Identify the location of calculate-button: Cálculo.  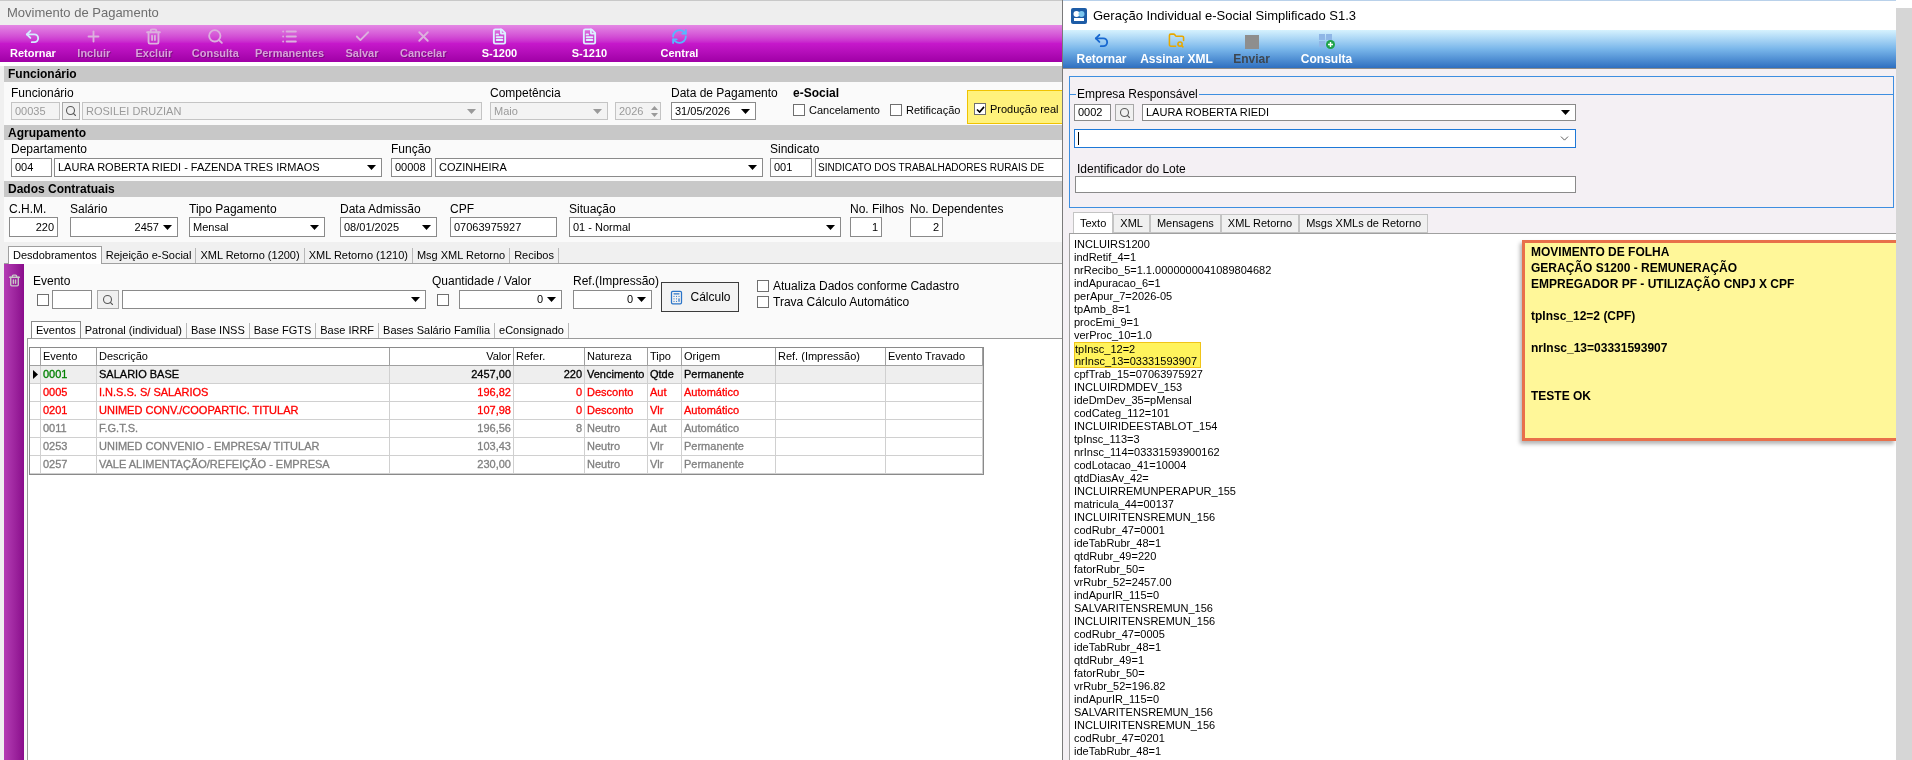
(700, 297).